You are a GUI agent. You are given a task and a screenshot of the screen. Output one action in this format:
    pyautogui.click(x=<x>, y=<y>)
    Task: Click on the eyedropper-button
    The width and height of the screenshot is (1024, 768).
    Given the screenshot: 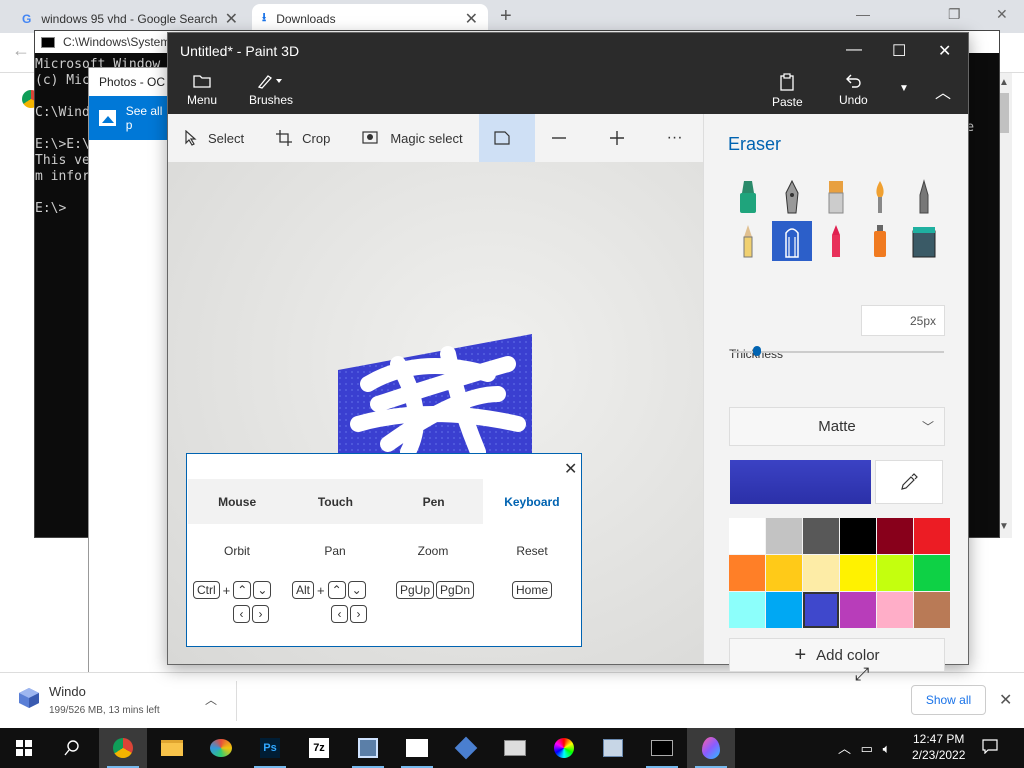 What is the action you would take?
    pyautogui.click(x=909, y=482)
    